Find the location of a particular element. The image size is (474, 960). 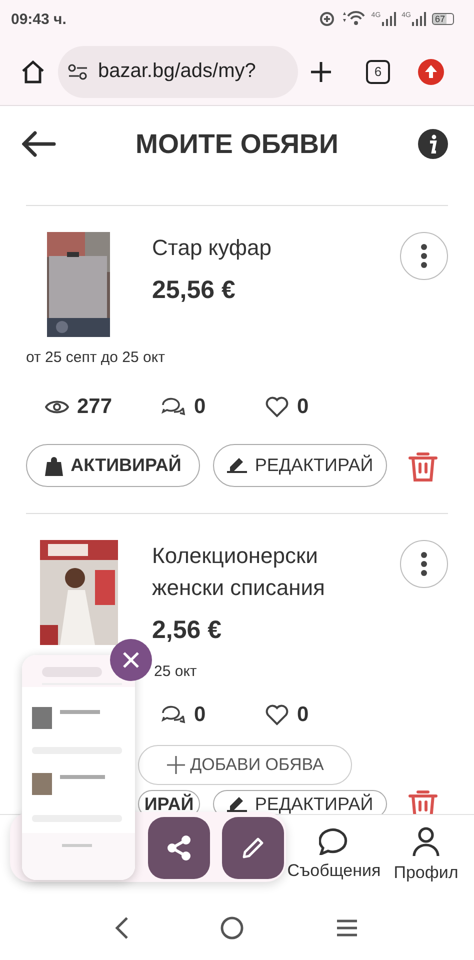

bag-icon is located at coordinates (53, 466).